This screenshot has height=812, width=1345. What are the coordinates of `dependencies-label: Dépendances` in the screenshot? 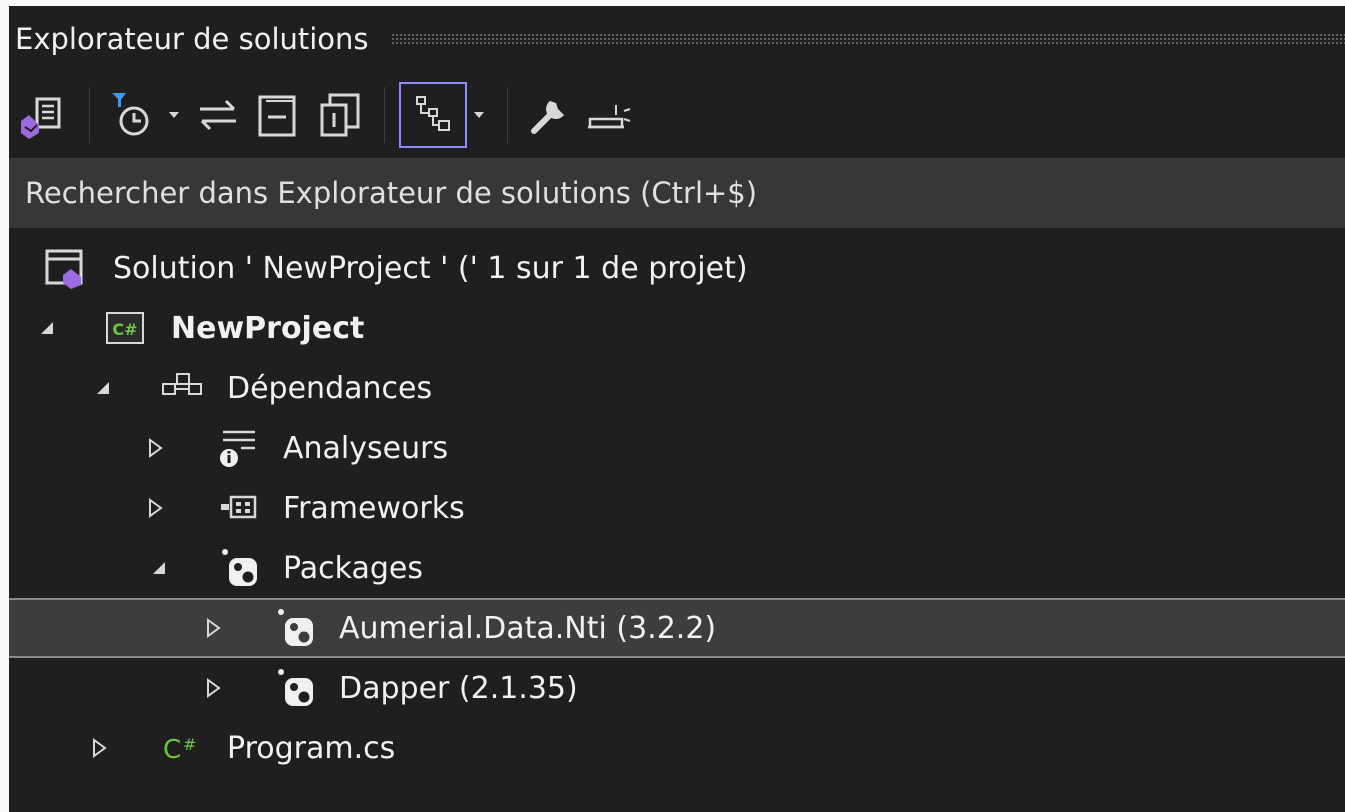 It's located at (330, 388).